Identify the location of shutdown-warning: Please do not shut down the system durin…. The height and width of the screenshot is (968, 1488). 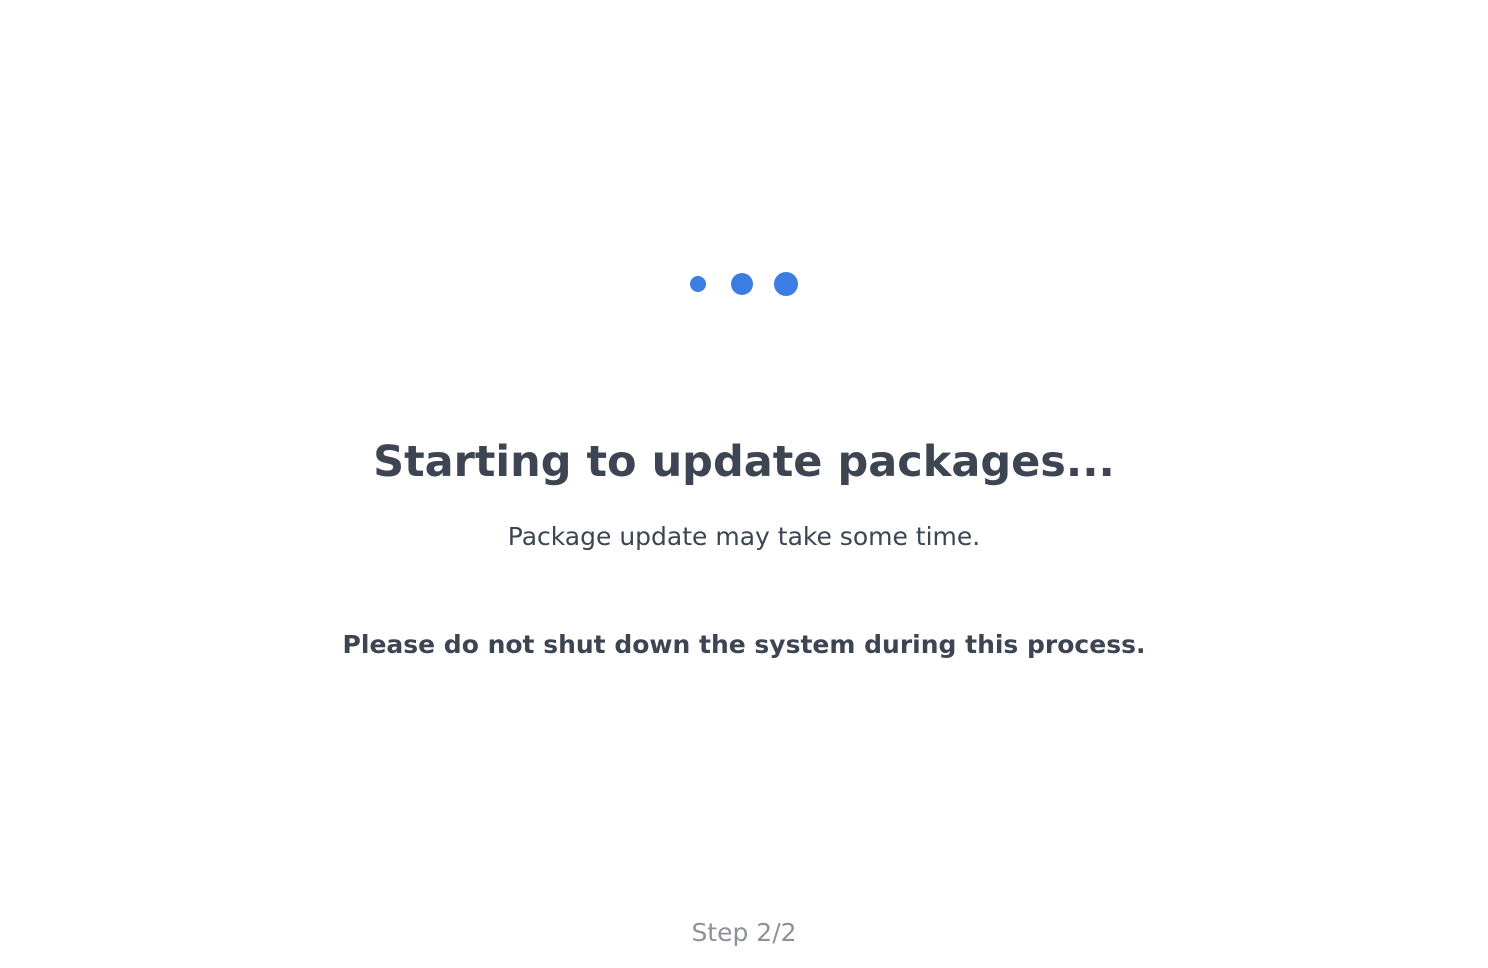
(744, 644).